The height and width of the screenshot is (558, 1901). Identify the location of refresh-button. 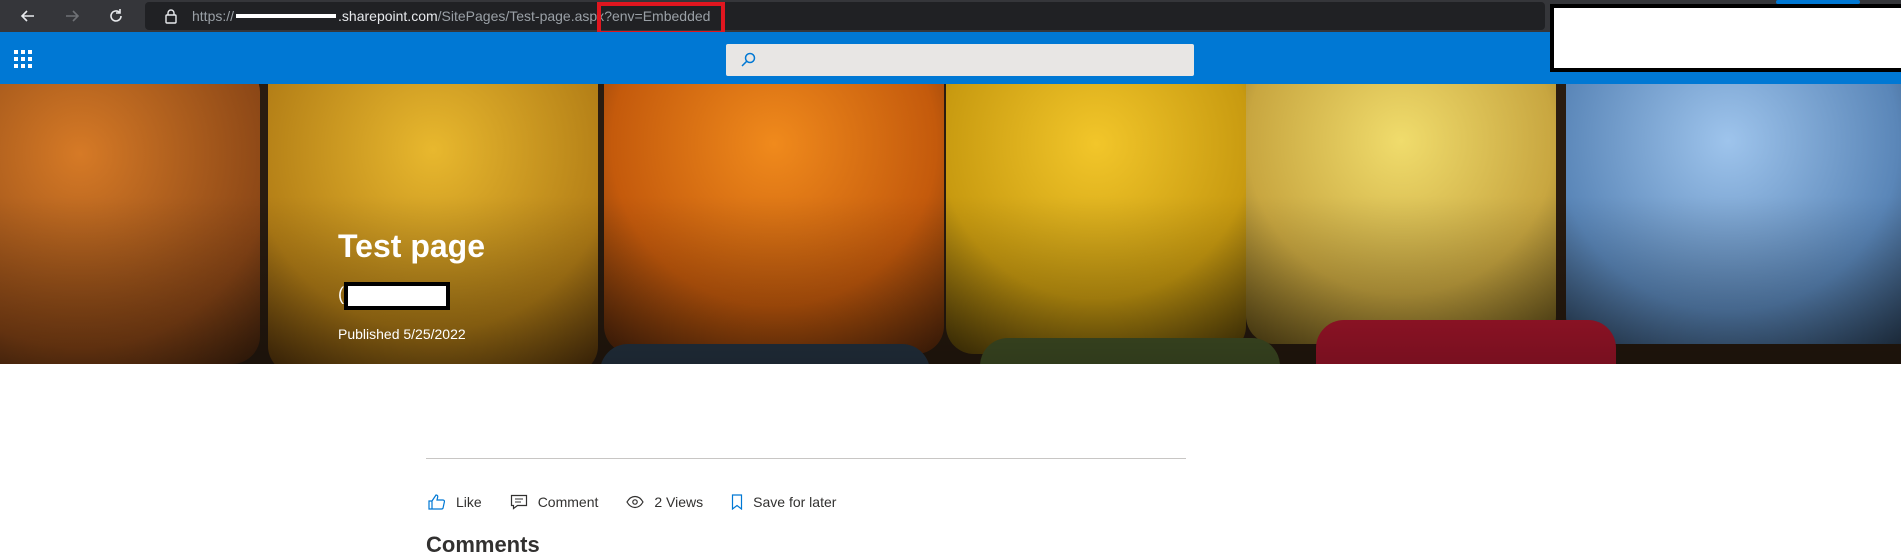
(116, 16).